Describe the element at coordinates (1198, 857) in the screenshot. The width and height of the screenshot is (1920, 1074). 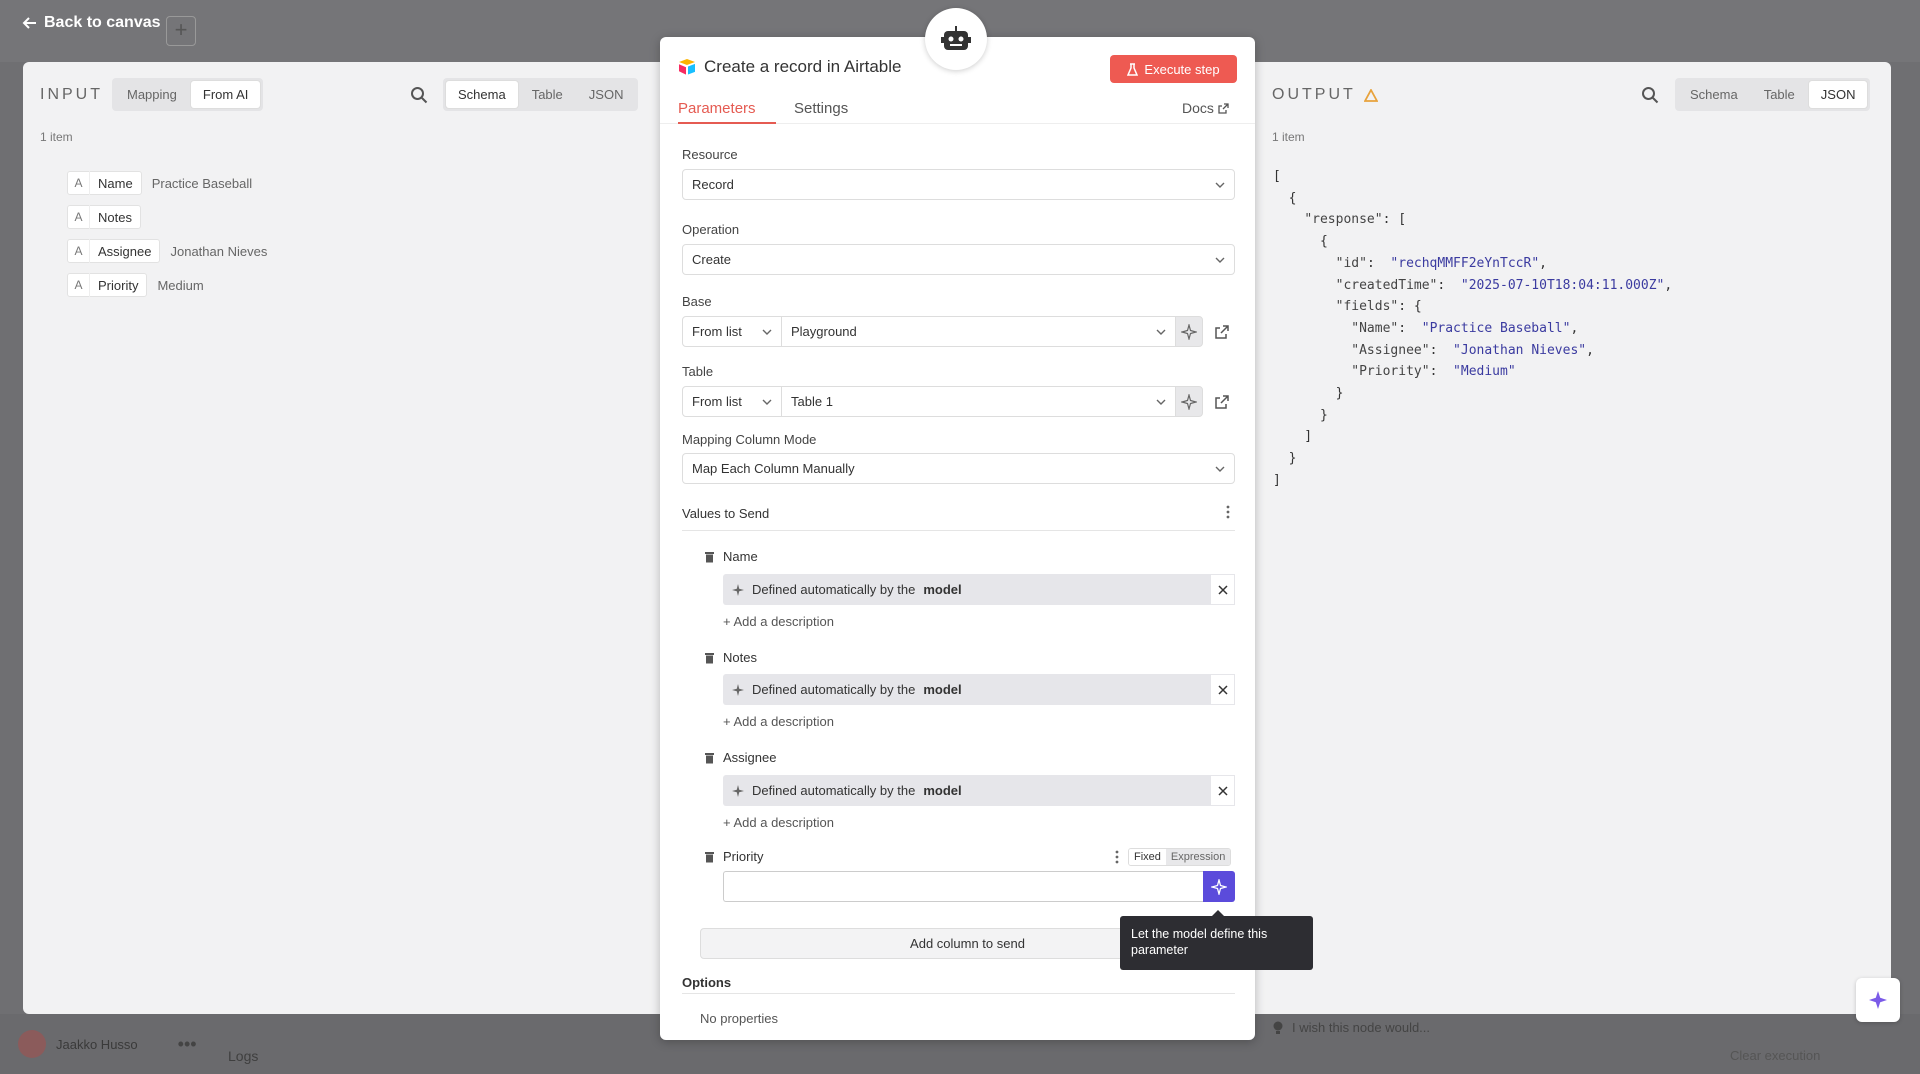
I see `expression-option: Expression` at that location.